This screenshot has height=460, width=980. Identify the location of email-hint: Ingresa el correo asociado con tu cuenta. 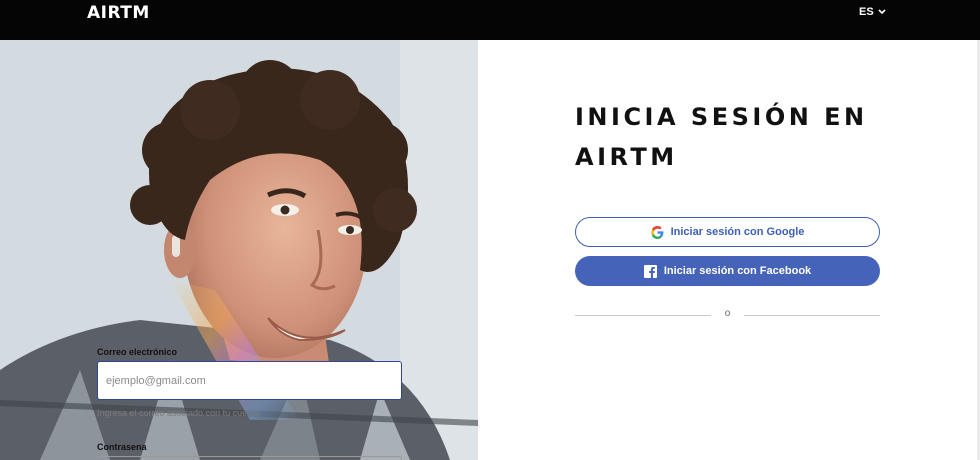
(178, 413).